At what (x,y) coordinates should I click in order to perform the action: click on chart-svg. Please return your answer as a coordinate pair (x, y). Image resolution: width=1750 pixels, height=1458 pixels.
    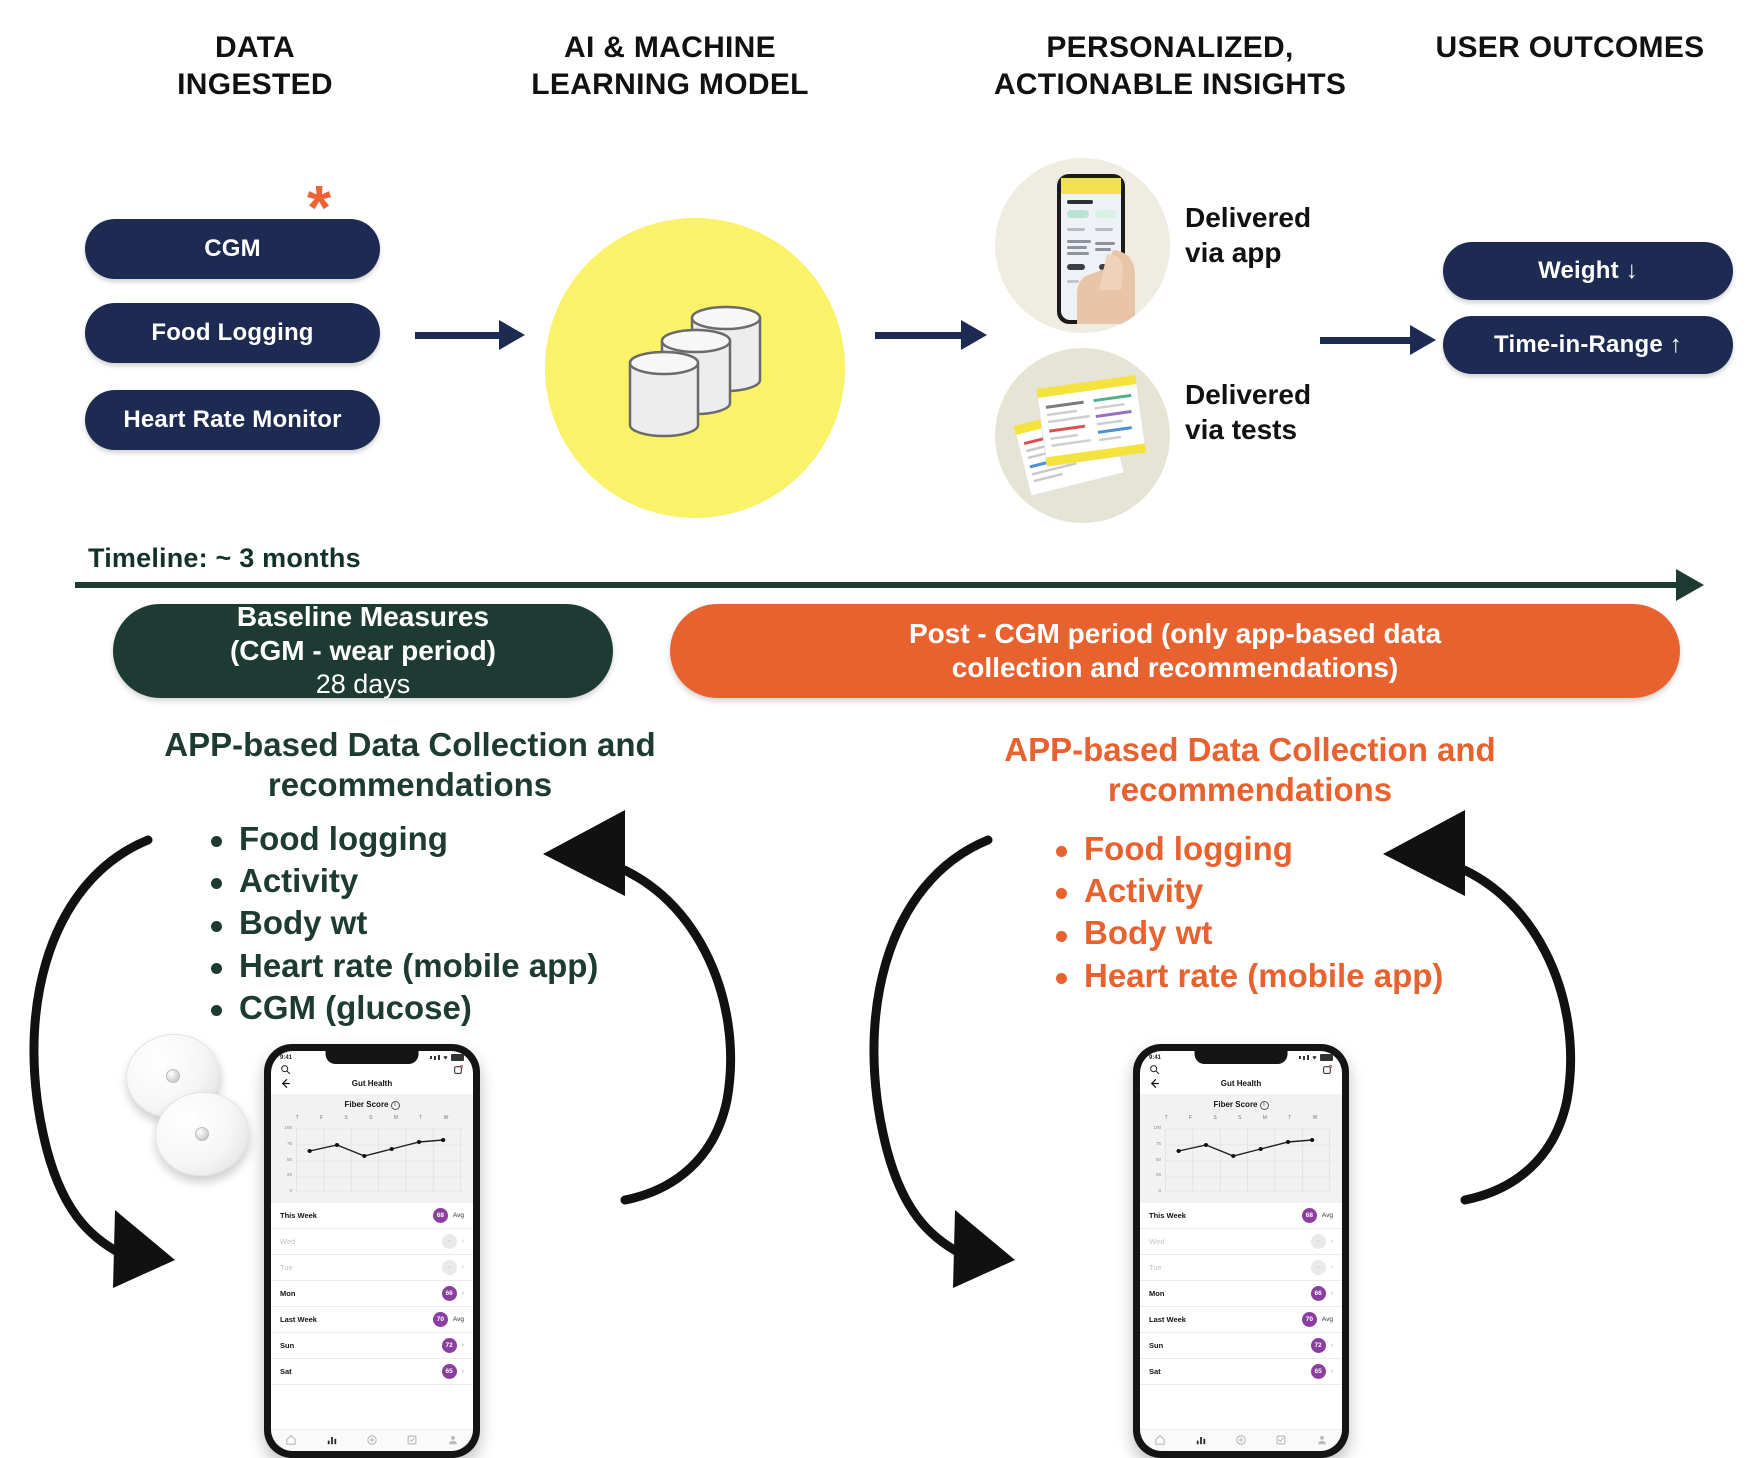
    Looking at the image, I should click on (379, 1160).